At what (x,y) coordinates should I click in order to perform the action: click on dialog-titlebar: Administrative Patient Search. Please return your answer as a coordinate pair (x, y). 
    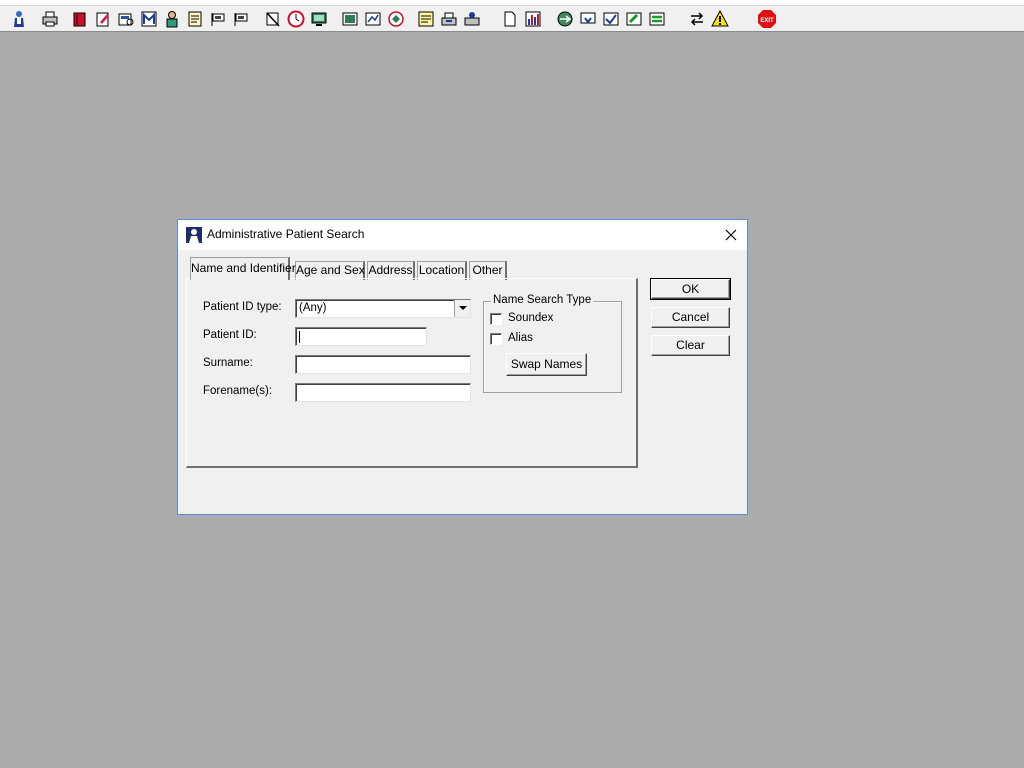
    Looking at the image, I should click on (462, 235).